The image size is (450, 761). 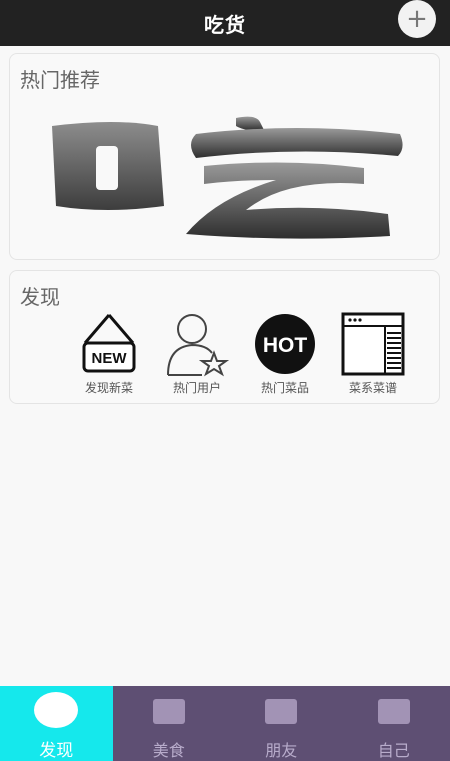 What do you see at coordinates (393, 750) in the screenshot?
I see `tab-label: 自己` at bounding box center [393, 750].